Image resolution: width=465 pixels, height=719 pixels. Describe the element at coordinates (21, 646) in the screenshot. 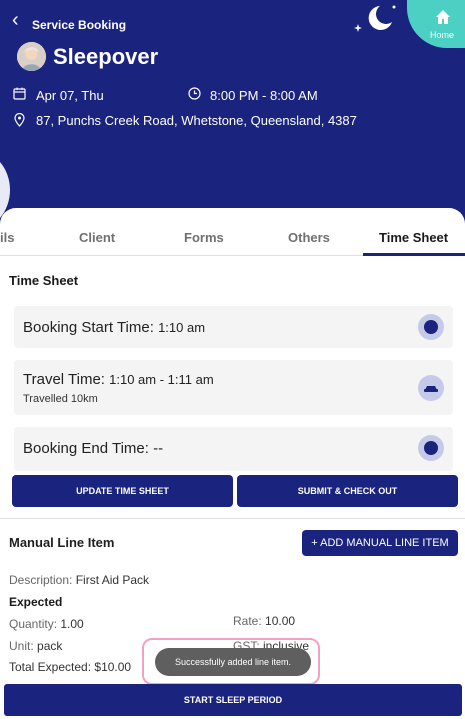

I see `unit-label: Unit:` at that location.